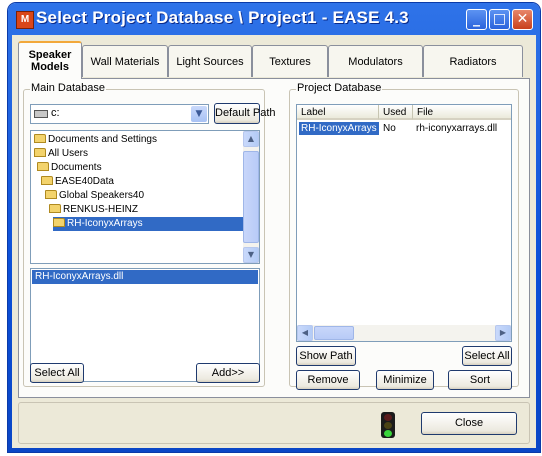 The image size is (542, 456). I want to click on list-item: RH-IconyxArrays.dll, so click(145, 277).